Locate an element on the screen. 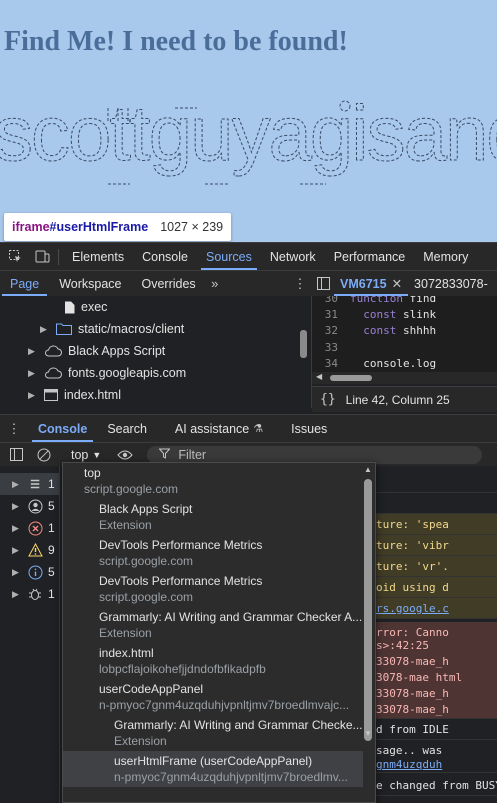  tab-memory: Memory is located at coordinates (445, 256).